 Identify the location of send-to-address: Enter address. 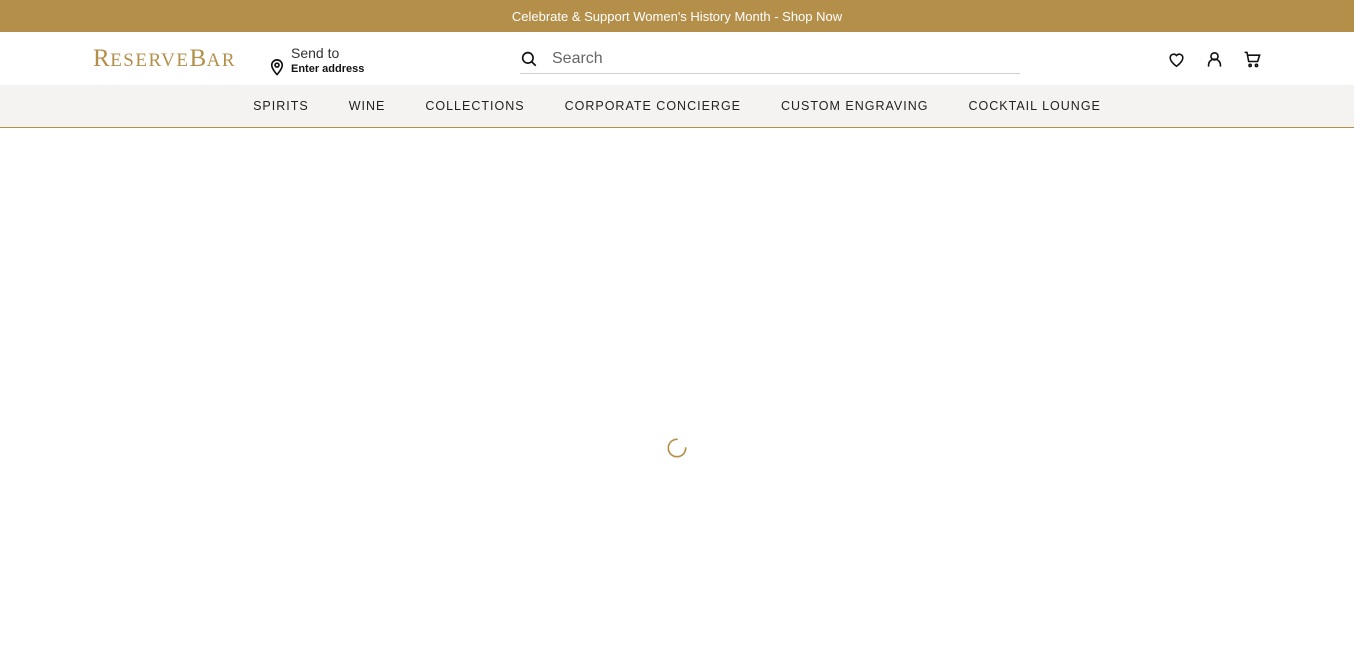
(328, 69).